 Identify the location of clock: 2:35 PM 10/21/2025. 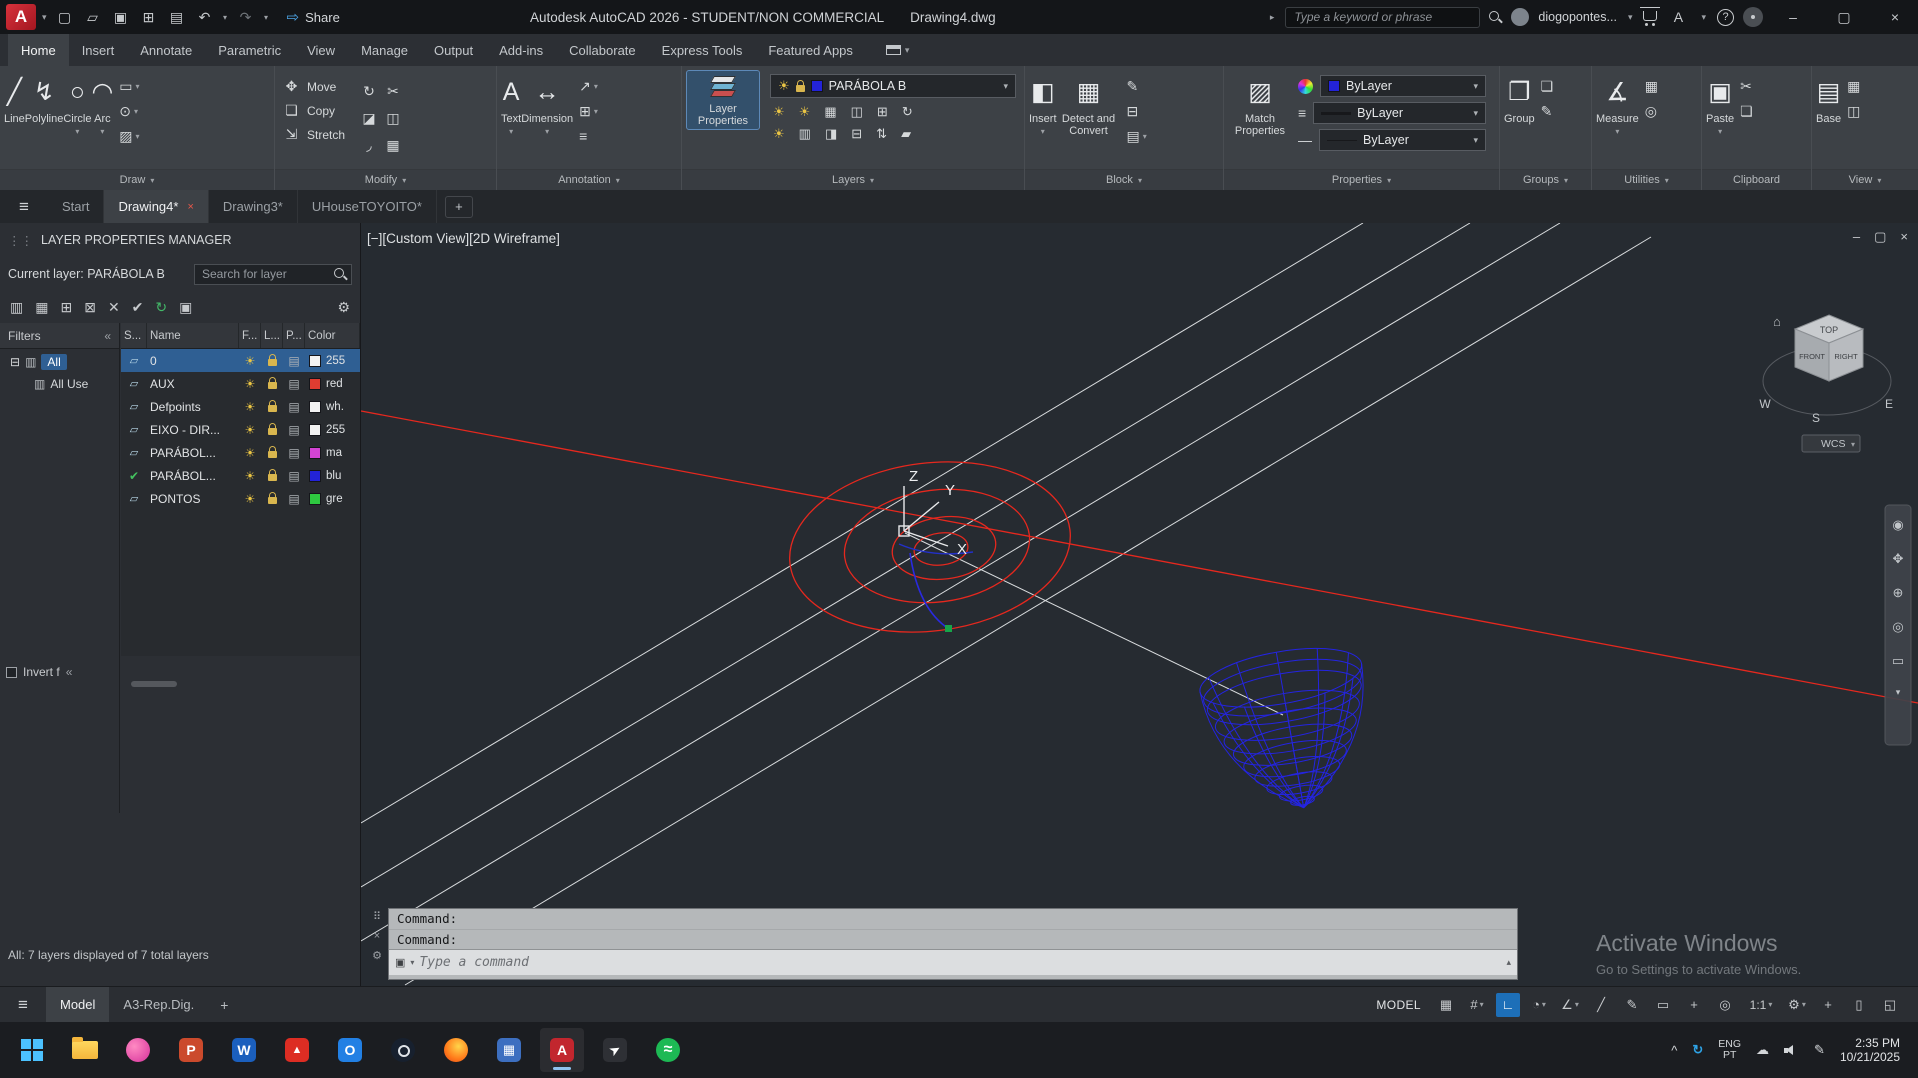
(1870, 1050).